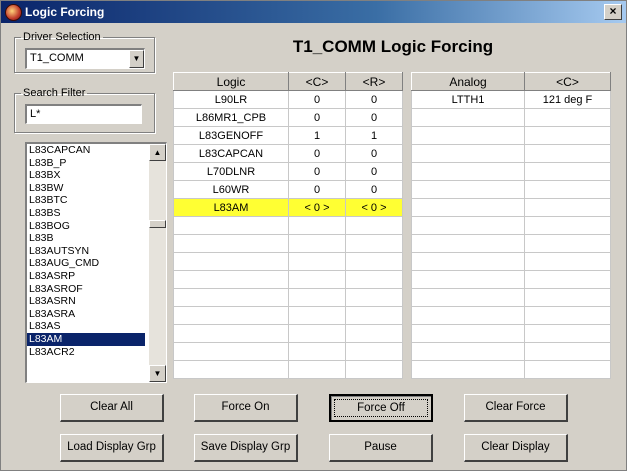  I want to click on list-item: L83ASROF, so click(86, 289).